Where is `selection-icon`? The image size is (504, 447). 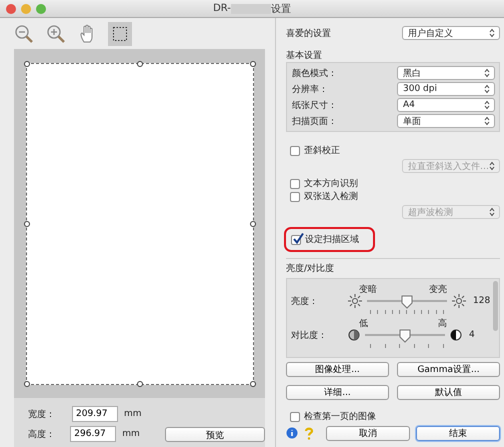
selection-icon is located at coordinates (120, 34).